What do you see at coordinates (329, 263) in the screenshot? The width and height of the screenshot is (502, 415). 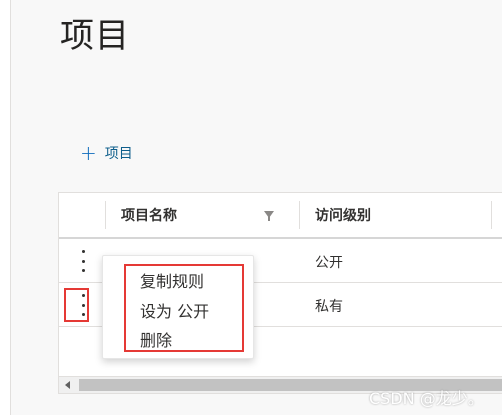 I see `access-level-cell: 公开` at bounding box center [329, 263].